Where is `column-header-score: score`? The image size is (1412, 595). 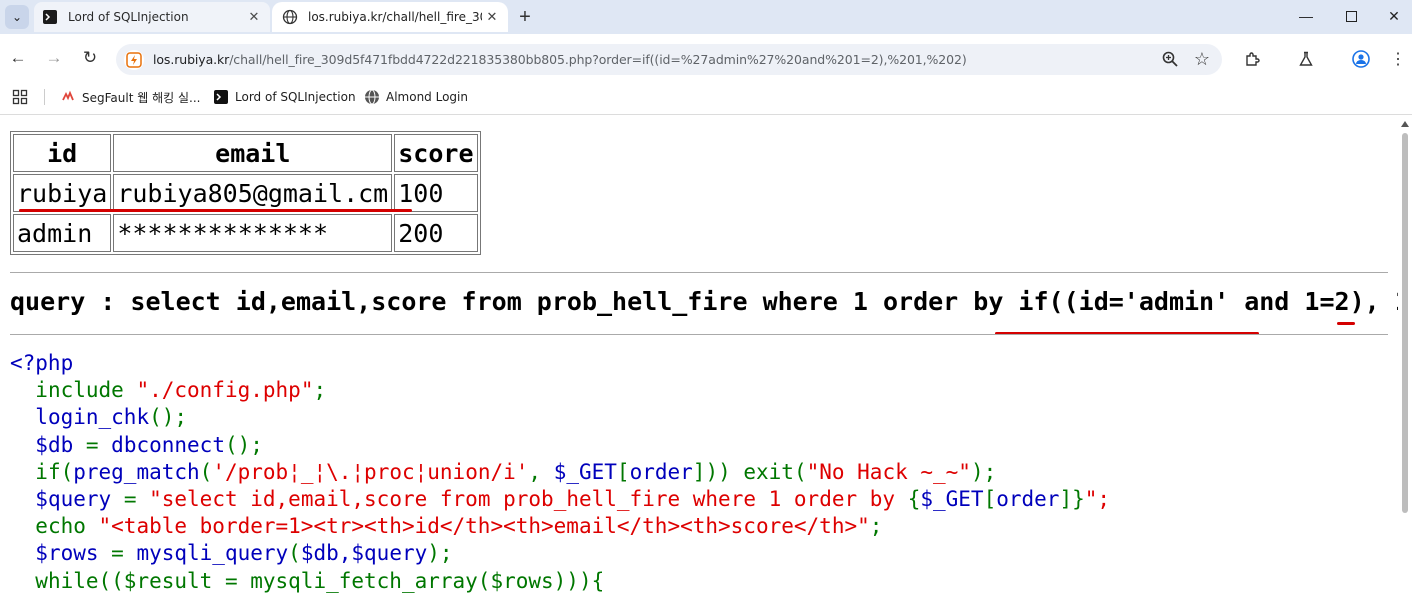 column-header-score: score is located at coordinates (436, 153).